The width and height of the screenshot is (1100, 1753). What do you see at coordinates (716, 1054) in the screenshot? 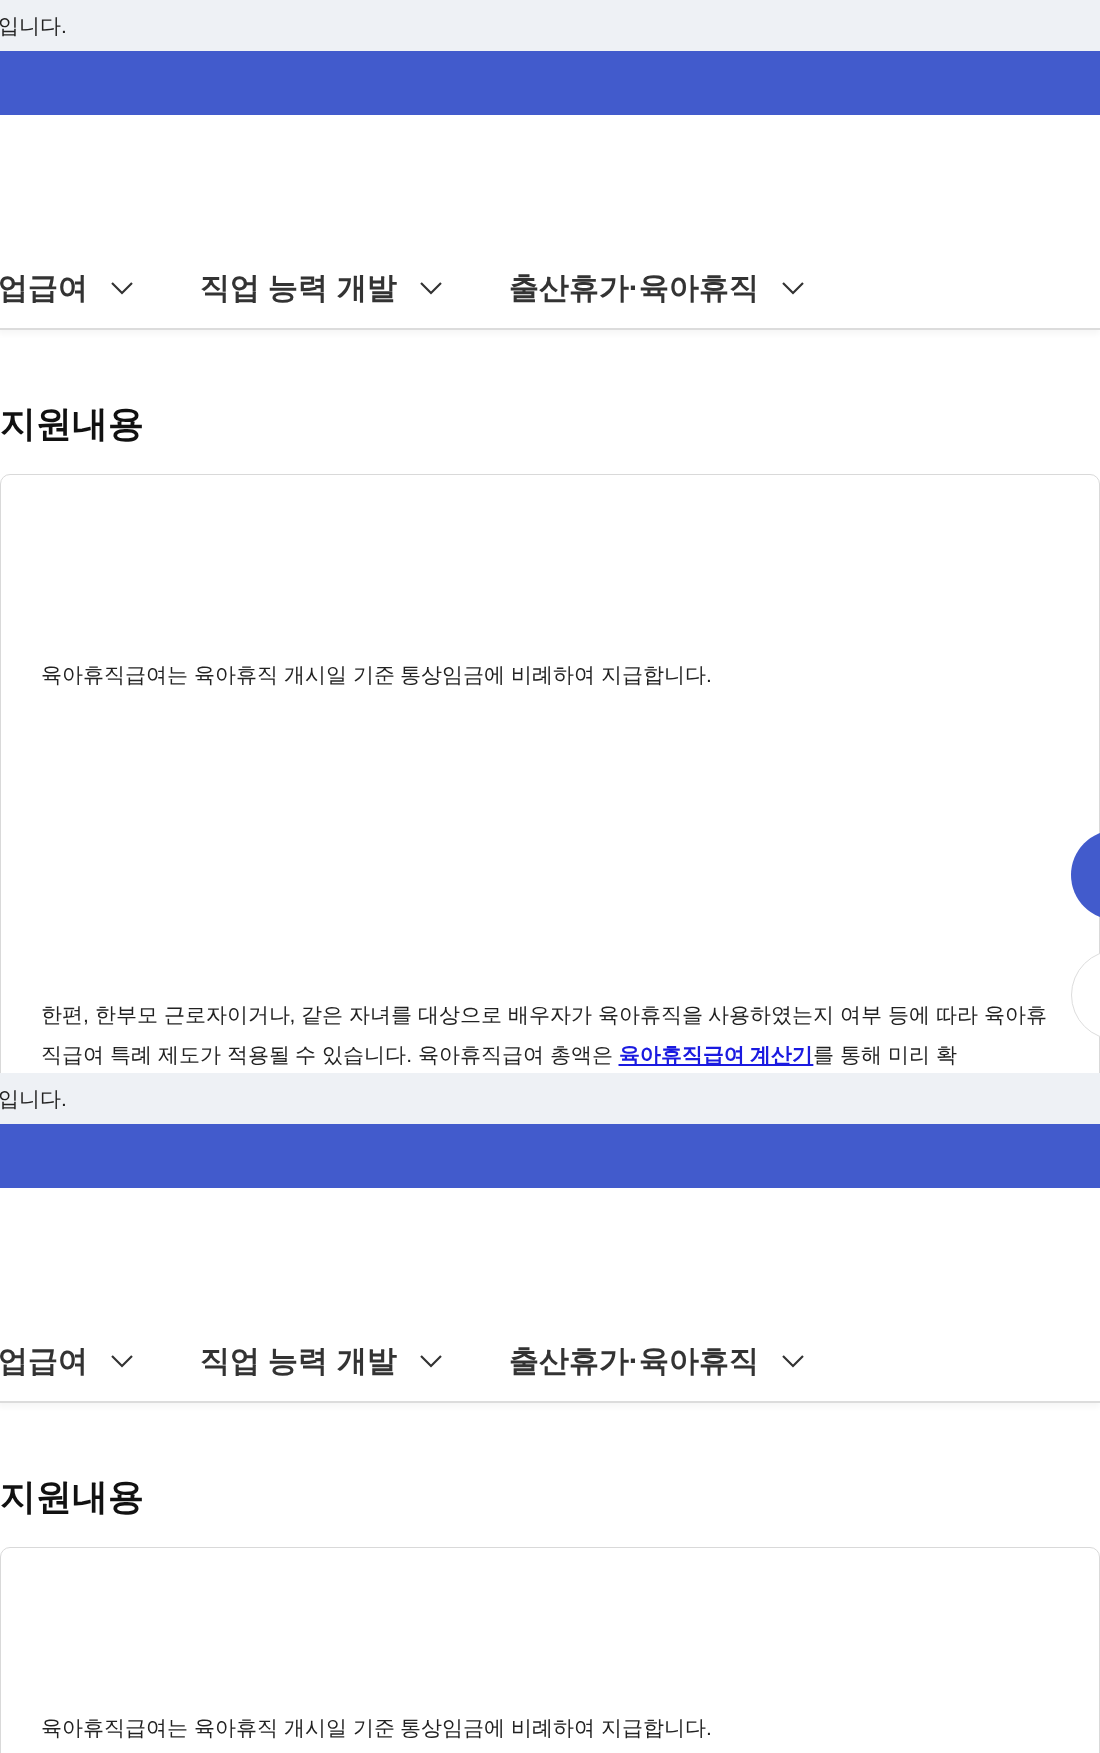
I see `calculator-link: 육아휴직급여 계산기` at bounding box center [716, 1054].